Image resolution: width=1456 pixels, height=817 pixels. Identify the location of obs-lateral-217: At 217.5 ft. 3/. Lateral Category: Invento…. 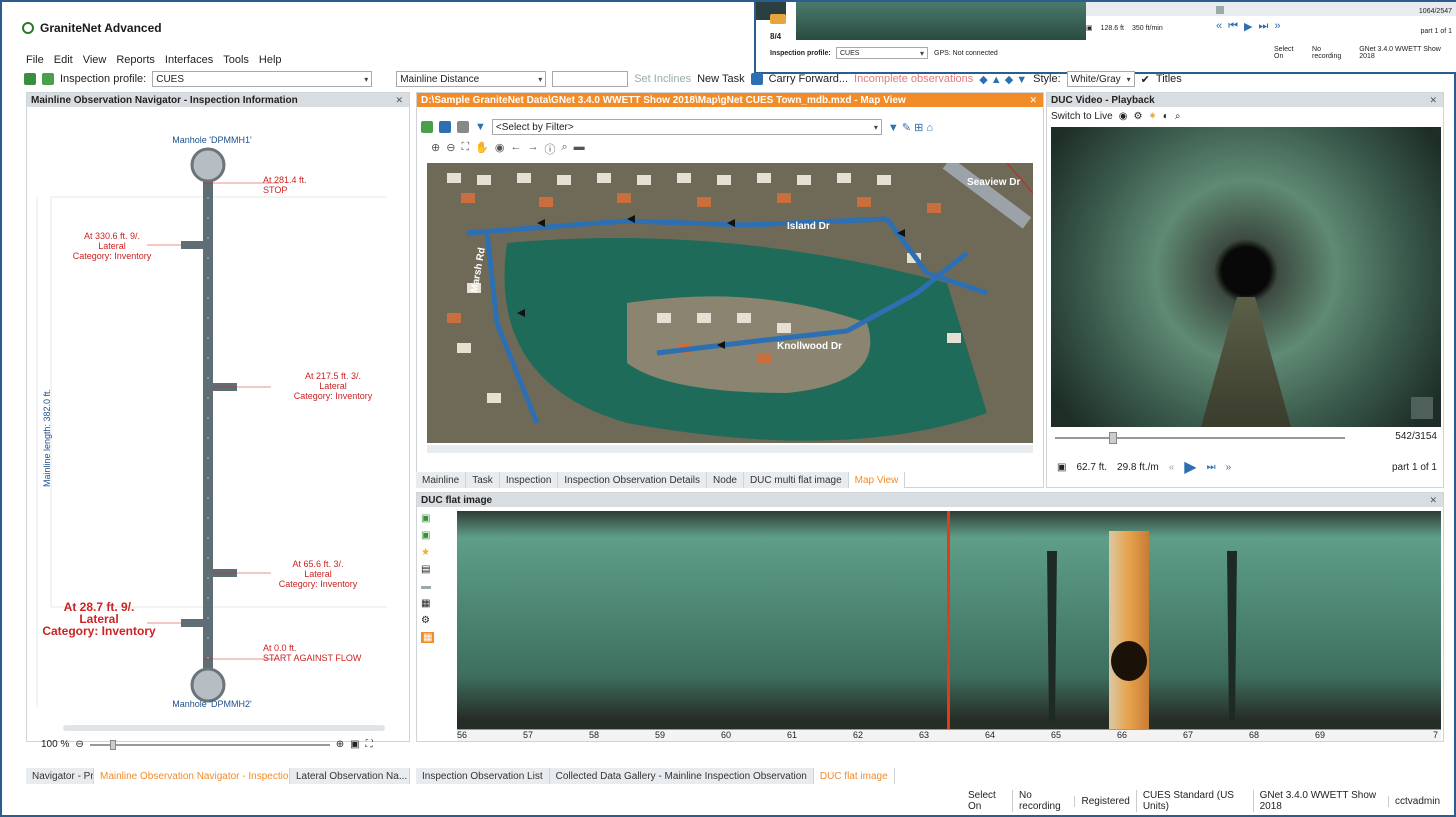
(333, 386).